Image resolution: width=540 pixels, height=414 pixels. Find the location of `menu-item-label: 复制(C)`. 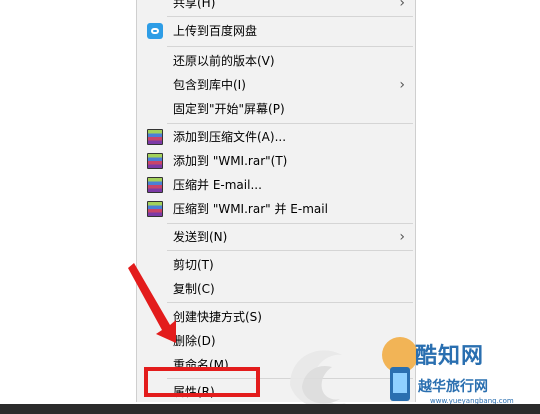

menu-item-label: 复制(C) is located at coordinates (194, 289).